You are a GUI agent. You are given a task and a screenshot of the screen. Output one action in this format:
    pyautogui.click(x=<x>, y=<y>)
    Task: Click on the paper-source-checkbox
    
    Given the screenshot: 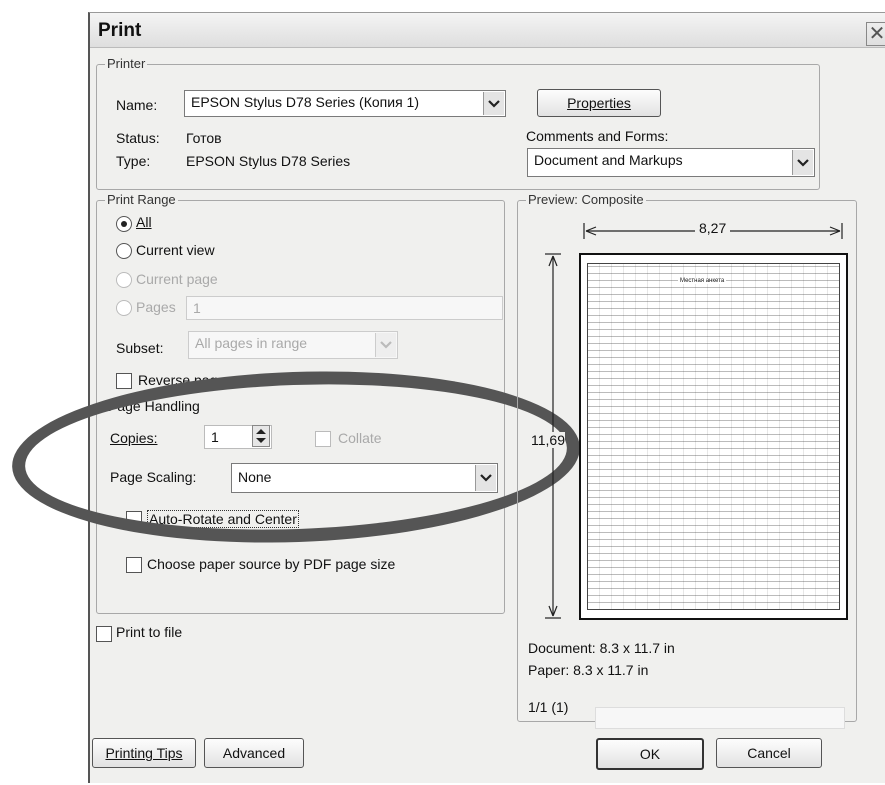 What is the action you would take?
    pyautogui.click(x=134, y=565)
    